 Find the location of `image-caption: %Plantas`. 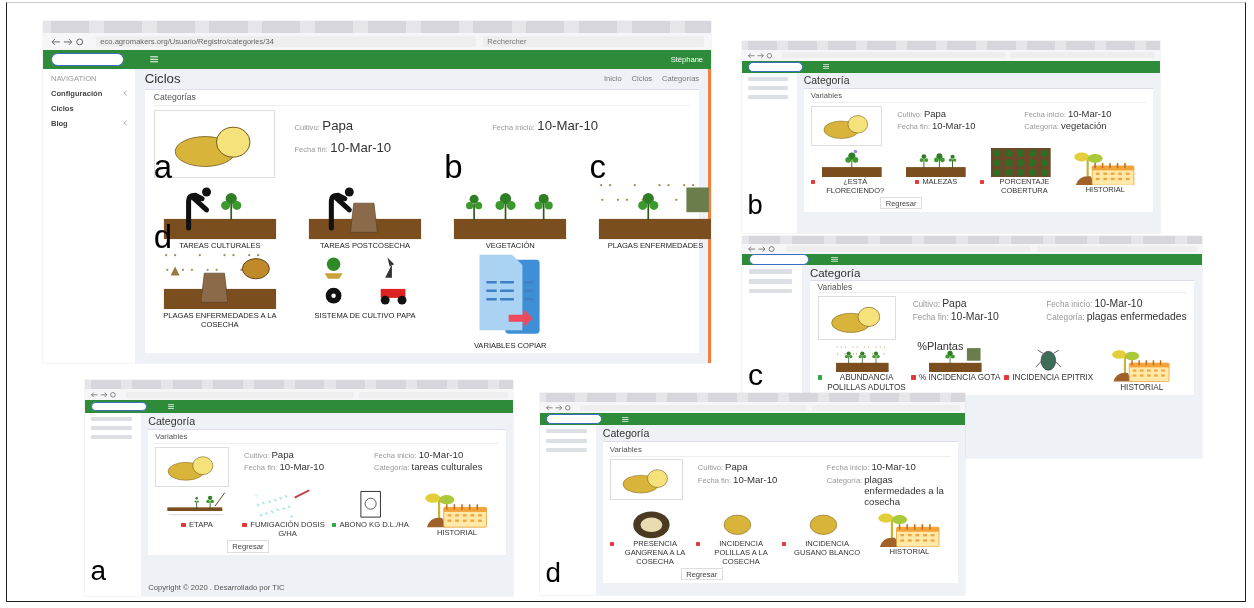

image-caption: %Plantas is located at coordinates (940, 345).